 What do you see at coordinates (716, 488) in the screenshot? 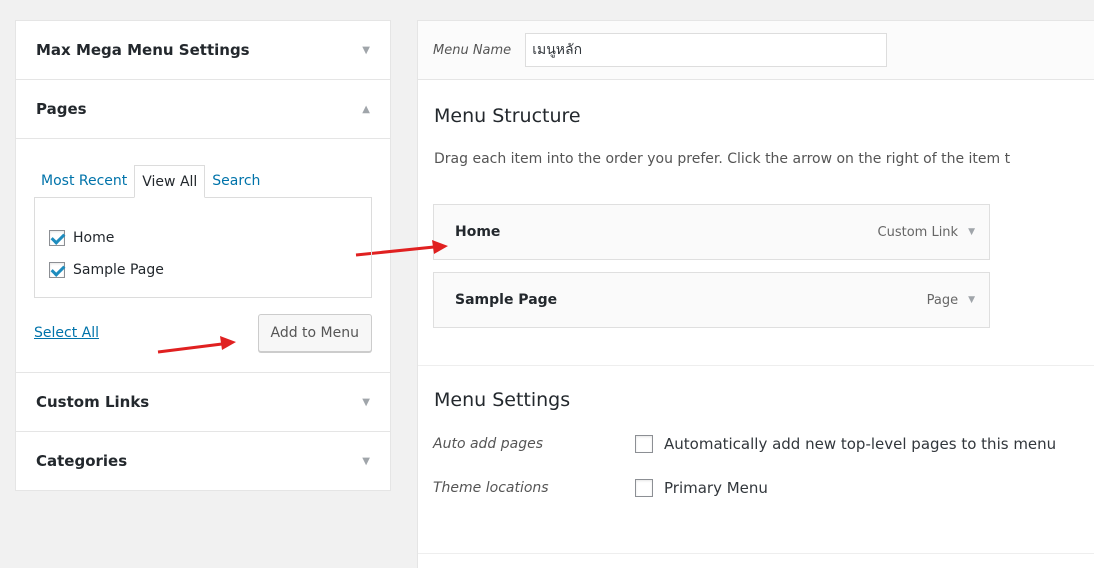
I see `primary-menu-text: Primary Menu` at bounding box center [716, 488].